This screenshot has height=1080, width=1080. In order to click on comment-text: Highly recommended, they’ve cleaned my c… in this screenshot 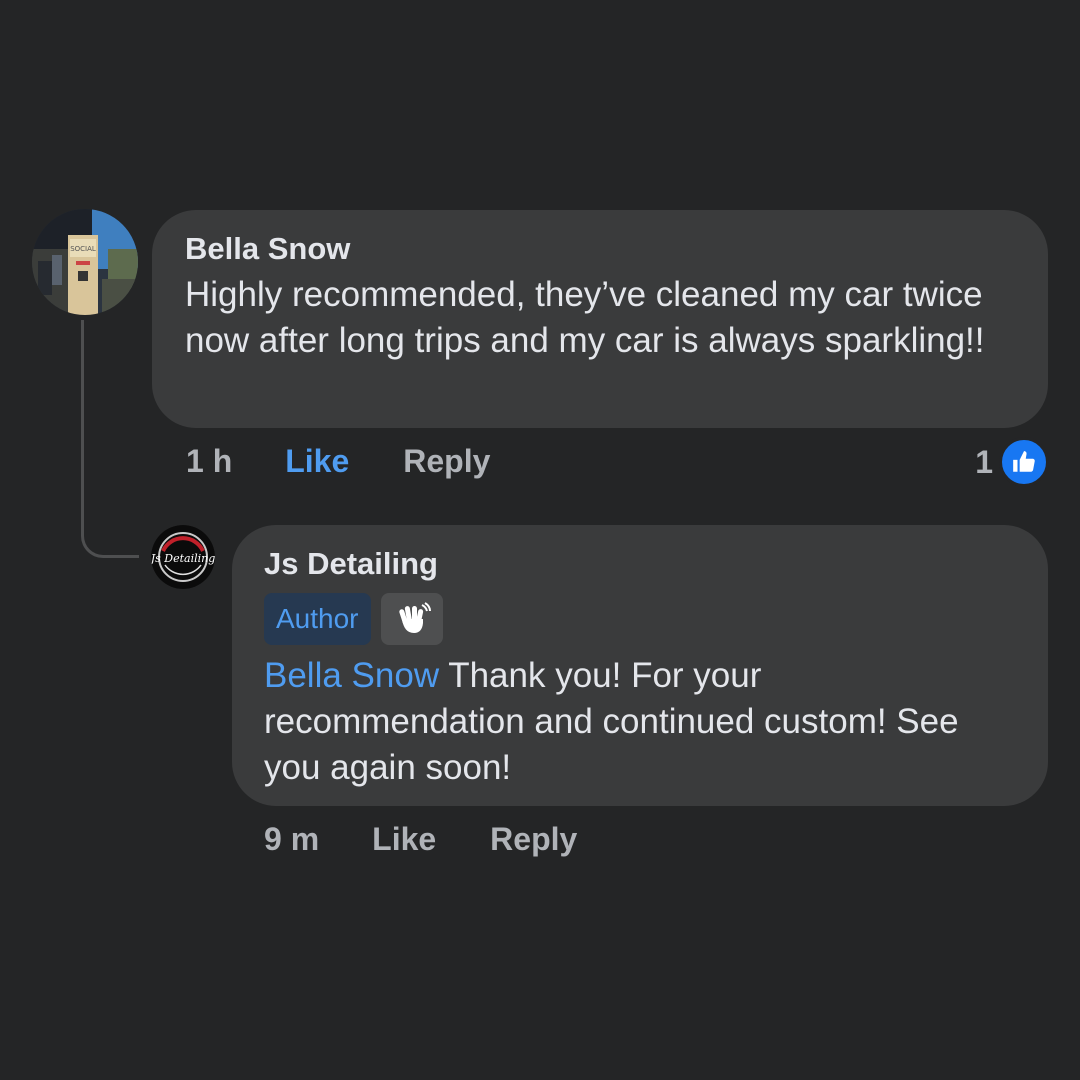, I will do `click(585, 317)`.